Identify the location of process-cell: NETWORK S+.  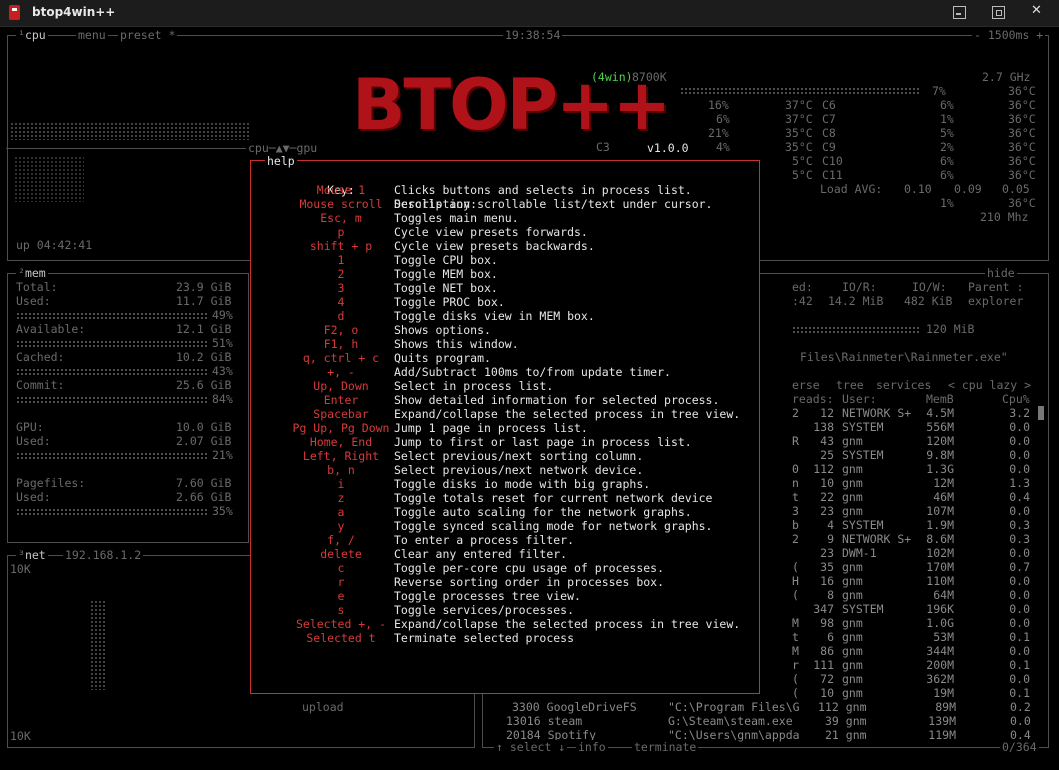
(877, 539).